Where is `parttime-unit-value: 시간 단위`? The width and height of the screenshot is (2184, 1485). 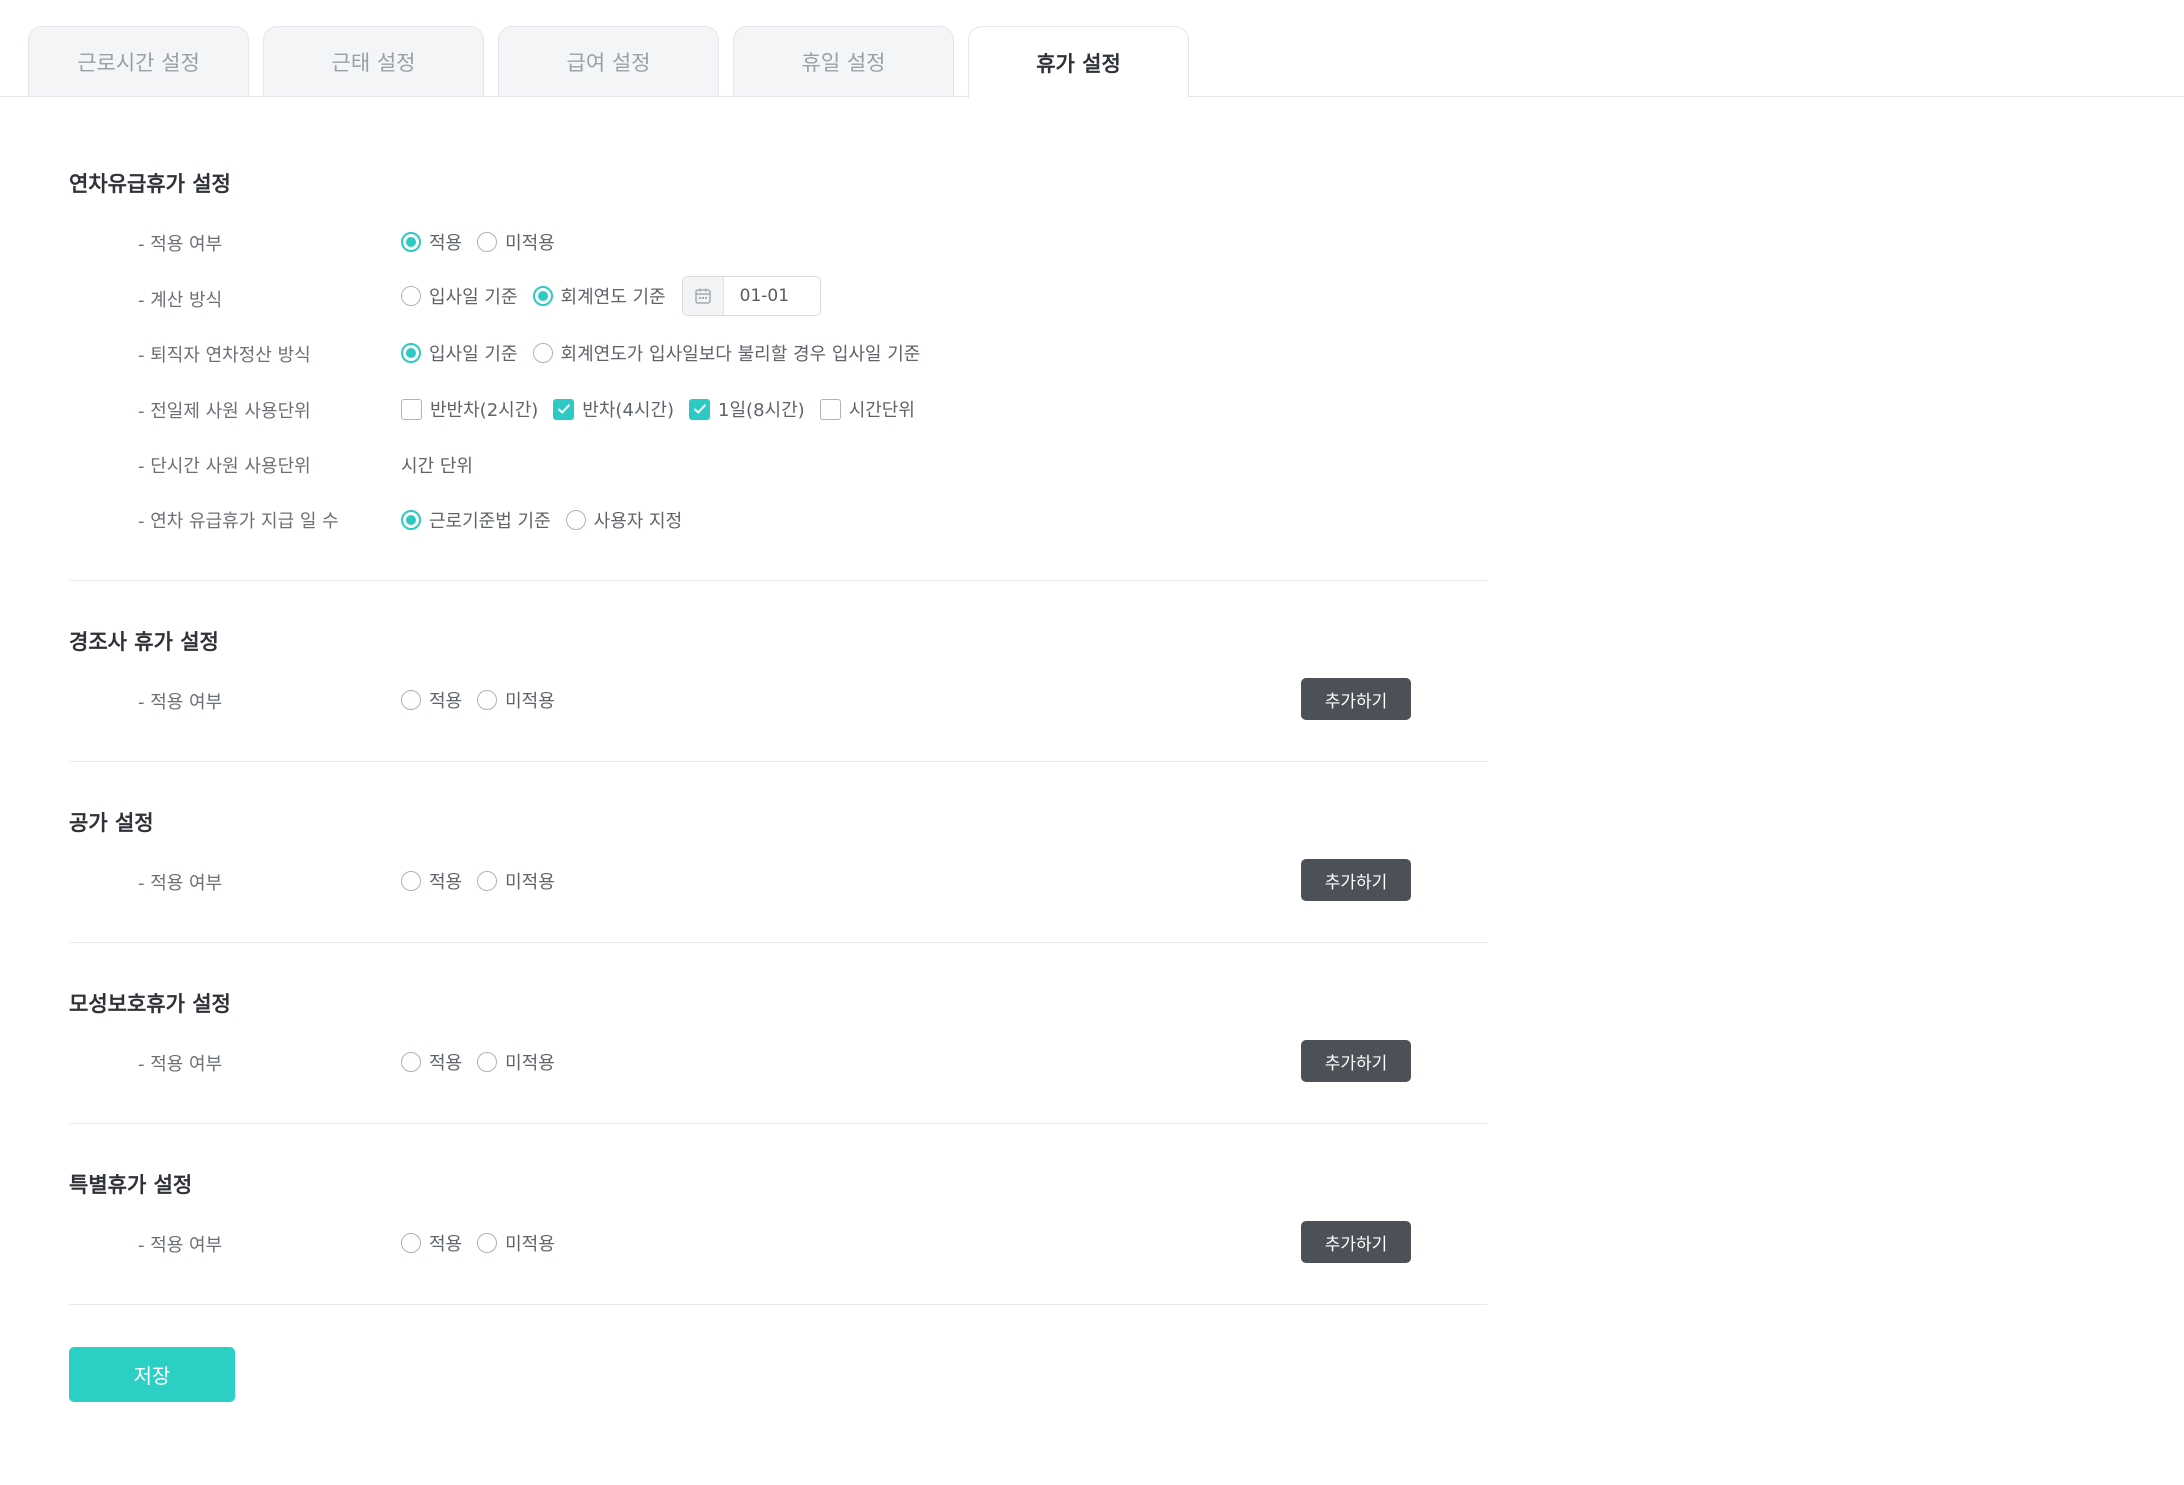
parttime-unit-value: 시간 단위 is located at coordinates (437, 466).